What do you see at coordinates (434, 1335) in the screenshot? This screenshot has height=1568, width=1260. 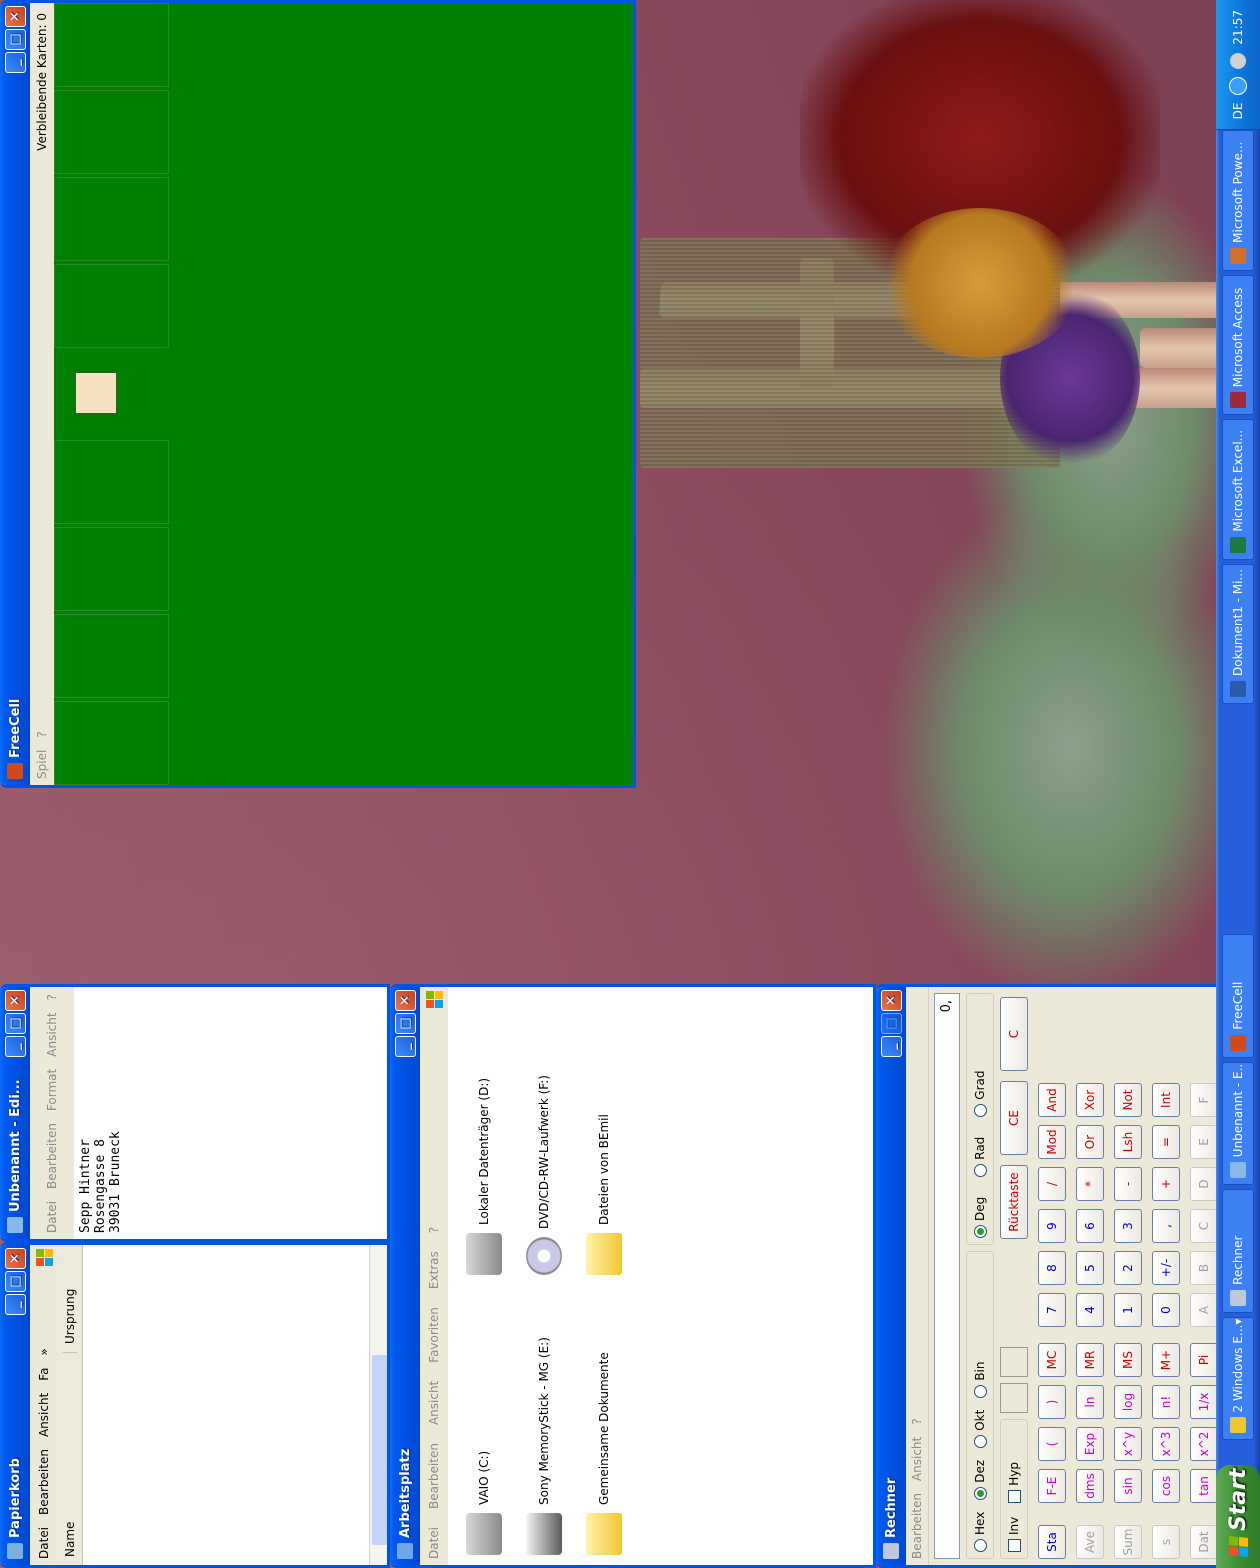 I see `menu-favoriten: Favoriten` at bounding box center [434, 1335].